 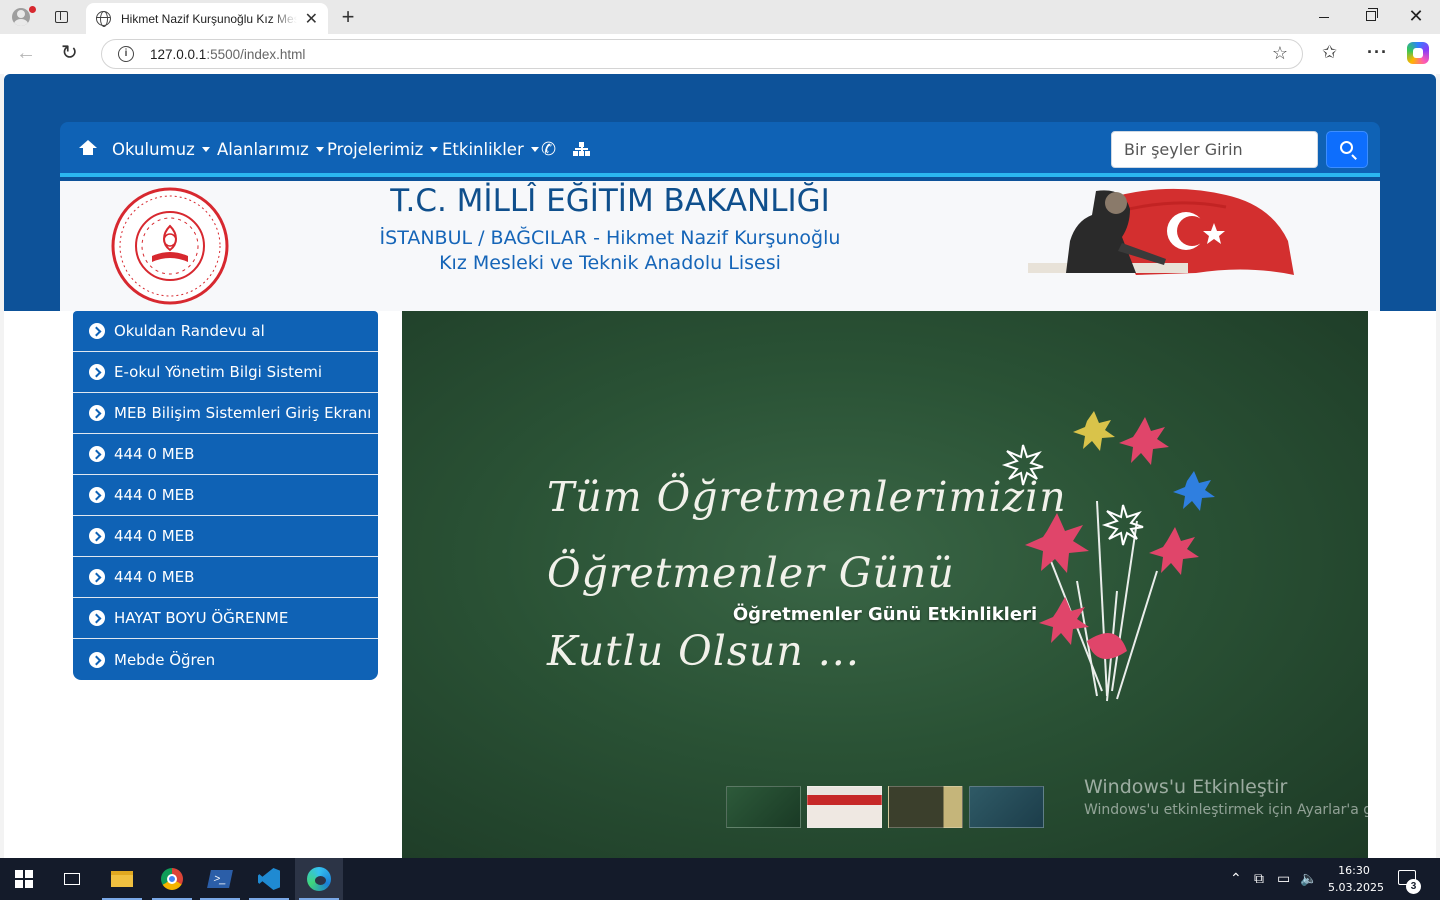 I want to click on vscode-icon, so click(x=269, y=879).